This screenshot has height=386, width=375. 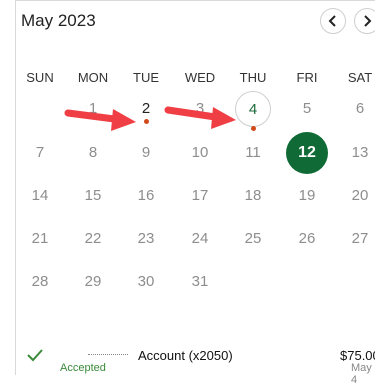 What do you see at coordinates (35, 355) in the screenshot?
I see `checkmark-icon` at bounding box center [35, 355].